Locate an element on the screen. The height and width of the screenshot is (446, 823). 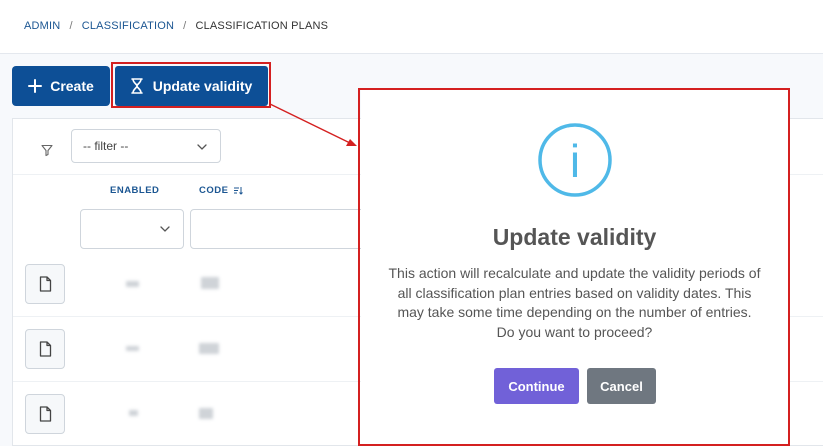
dialog-title: Update validity is located at coordinates (574, 237).